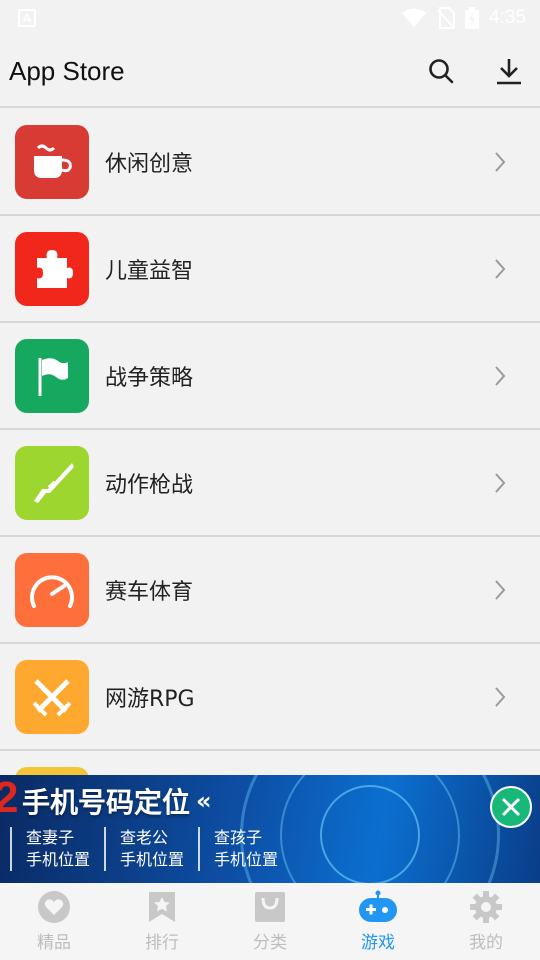  What do you see at coordinates (106, 802) in the screenshot?
I see `ad-title: 手机号码定位` at bounding box center [106, 802].